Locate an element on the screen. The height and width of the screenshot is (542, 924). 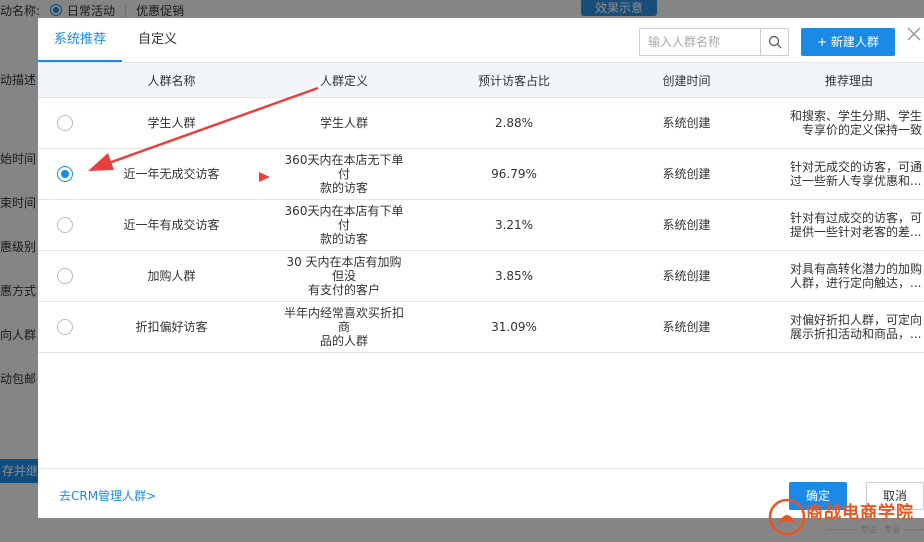
reason: 和搜索、学生分期、学生 专享价的定义保持一致 is located at coordinates (849, 123).